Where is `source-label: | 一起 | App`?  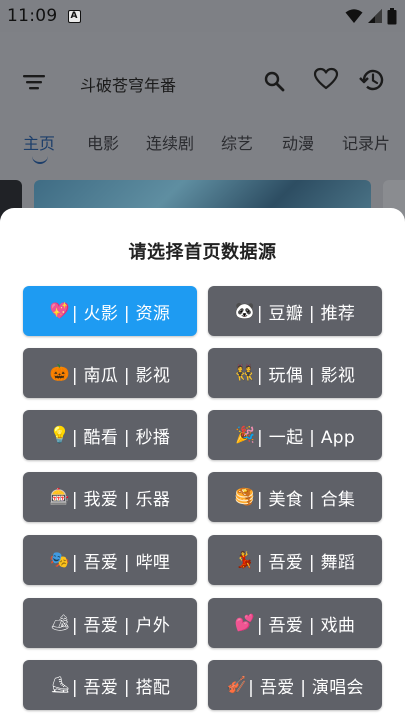
source-label: | 一起 | App is located at coordinates (306, 437).